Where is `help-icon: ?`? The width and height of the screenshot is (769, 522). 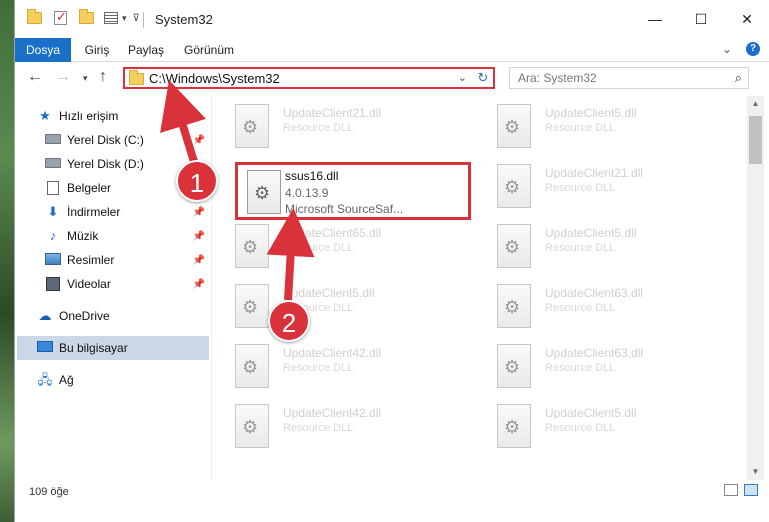 help-icon: ? is located at coordinates (753, 49).